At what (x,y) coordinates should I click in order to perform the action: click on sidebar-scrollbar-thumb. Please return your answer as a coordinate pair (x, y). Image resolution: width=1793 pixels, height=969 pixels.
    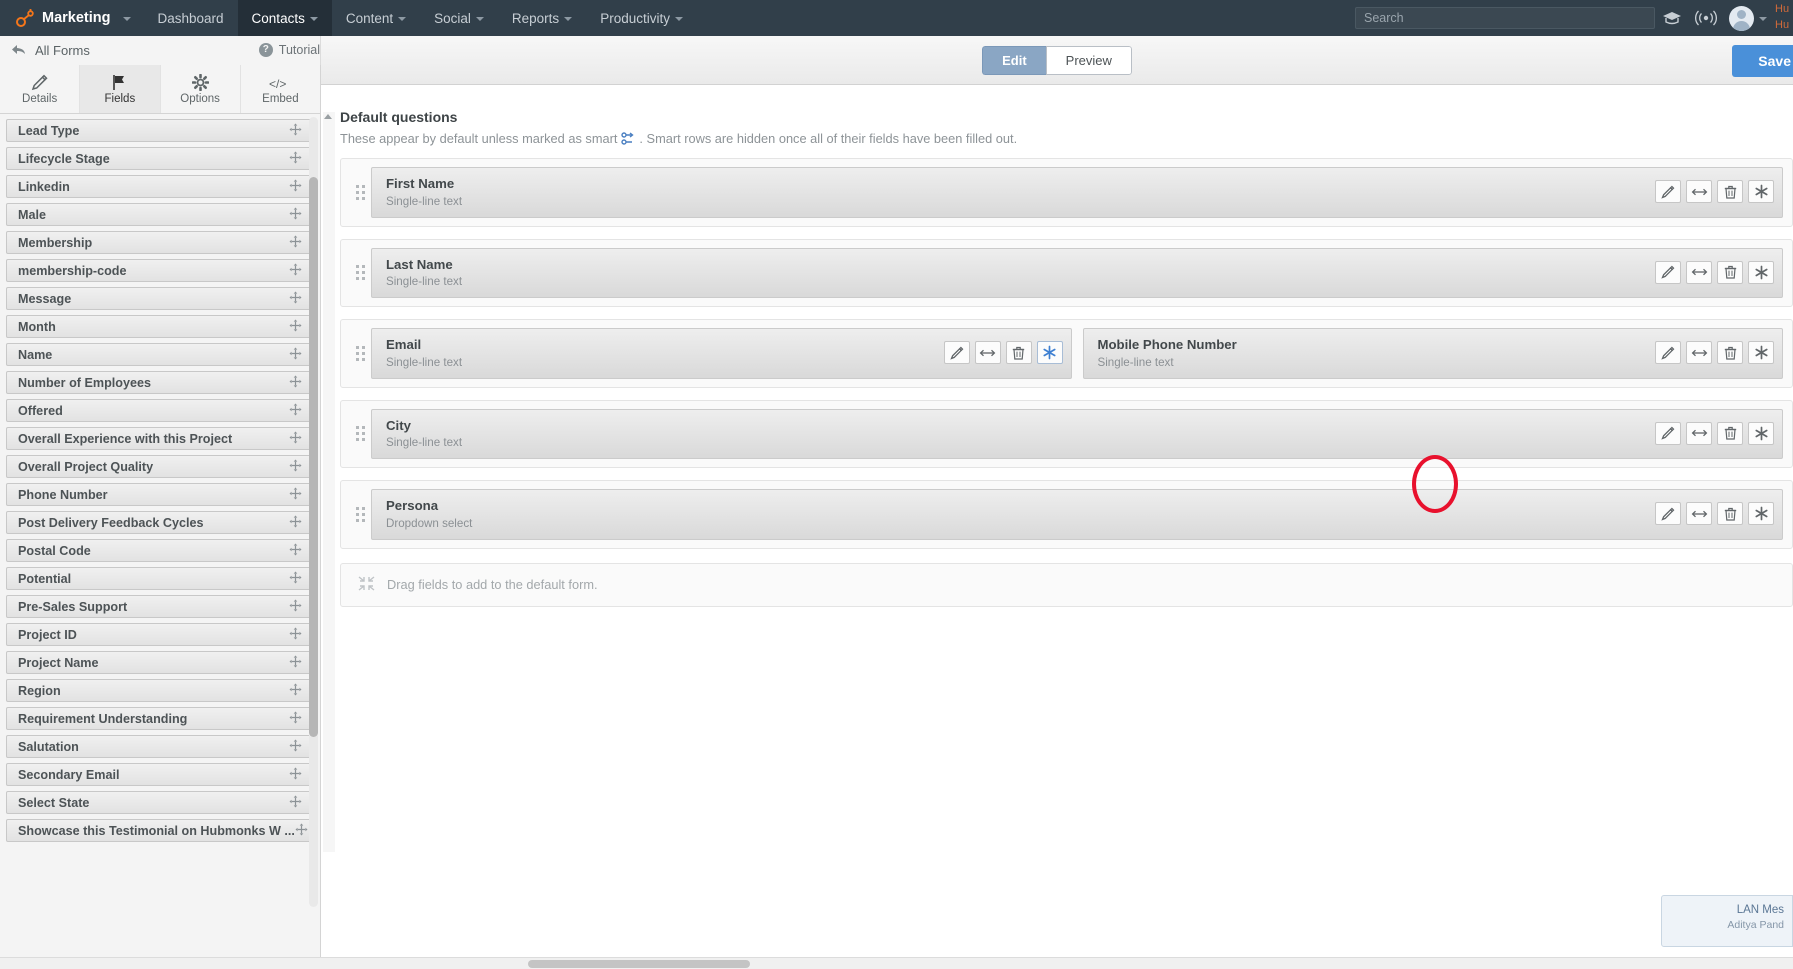
    Looking at the image, I should click on (313, 457).